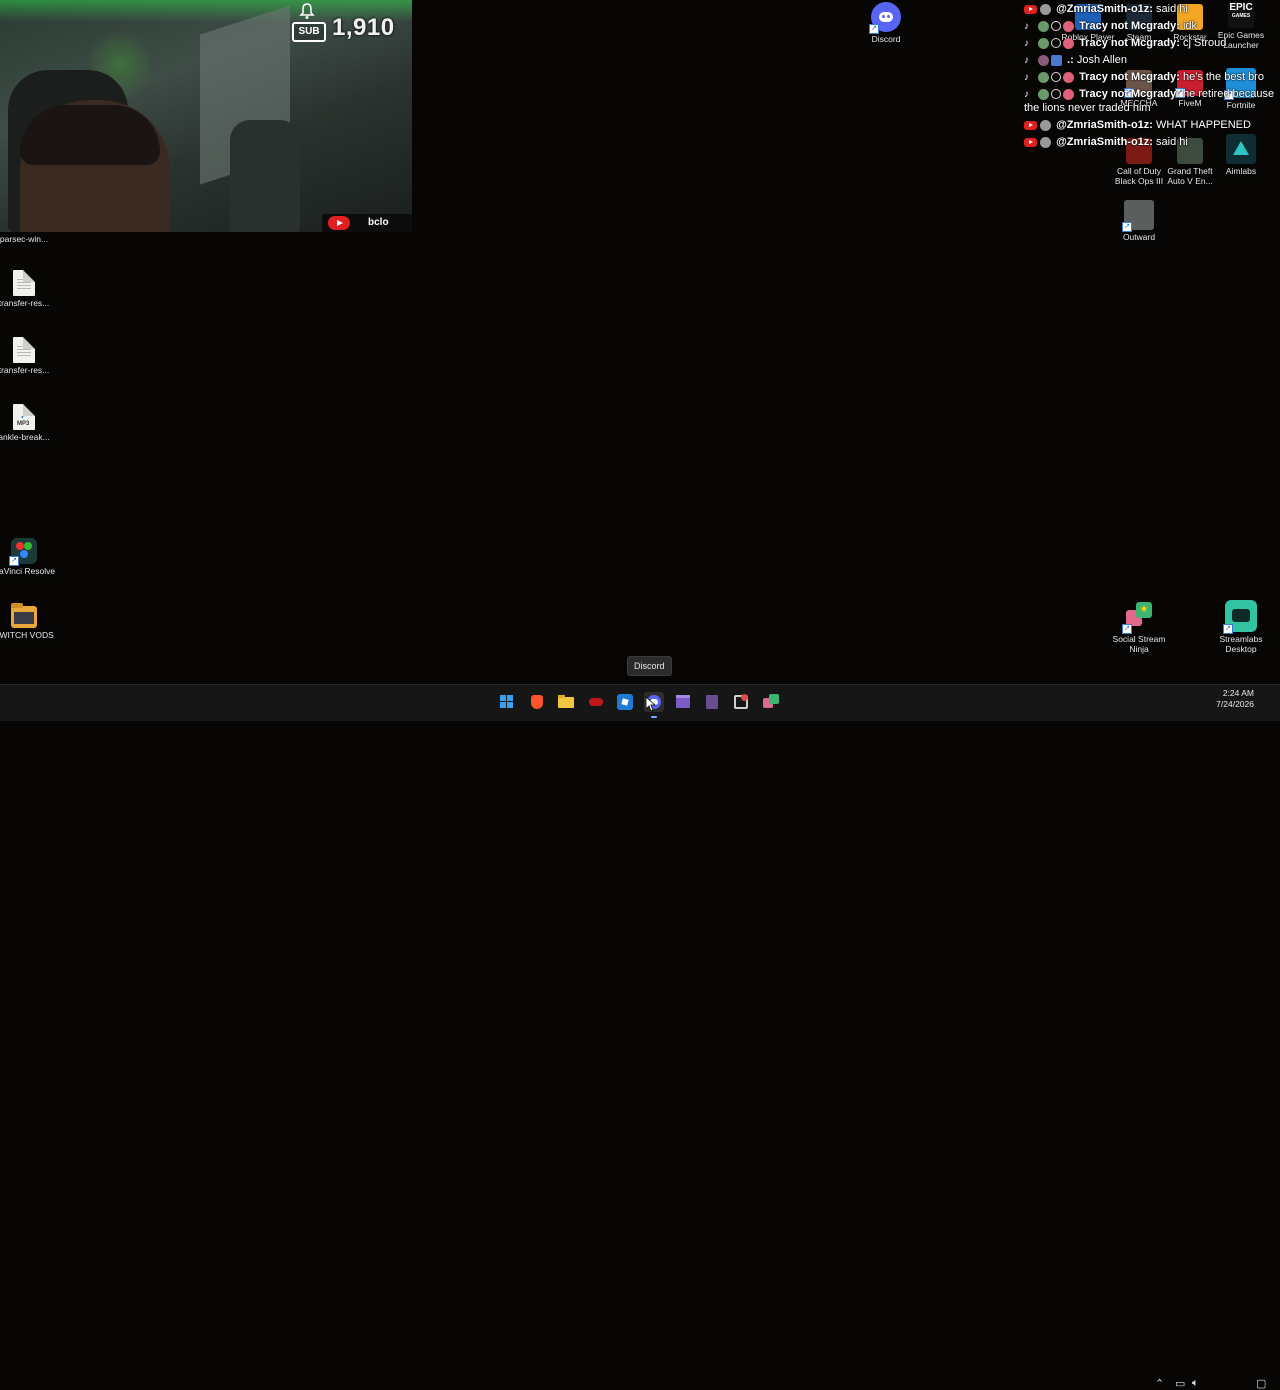 This screenshot has height=1390, width=1280. I want to click on desktop-icon-label: Aimlabs, so click(1241, 171).